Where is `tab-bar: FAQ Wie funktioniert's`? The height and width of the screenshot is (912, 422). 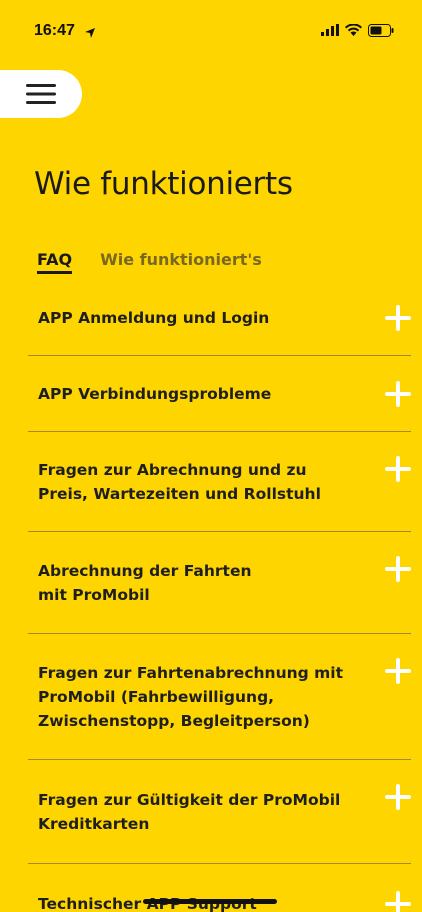
tab-bar: FAQ Wie funktioniert's is located at coordinates (149, 262).